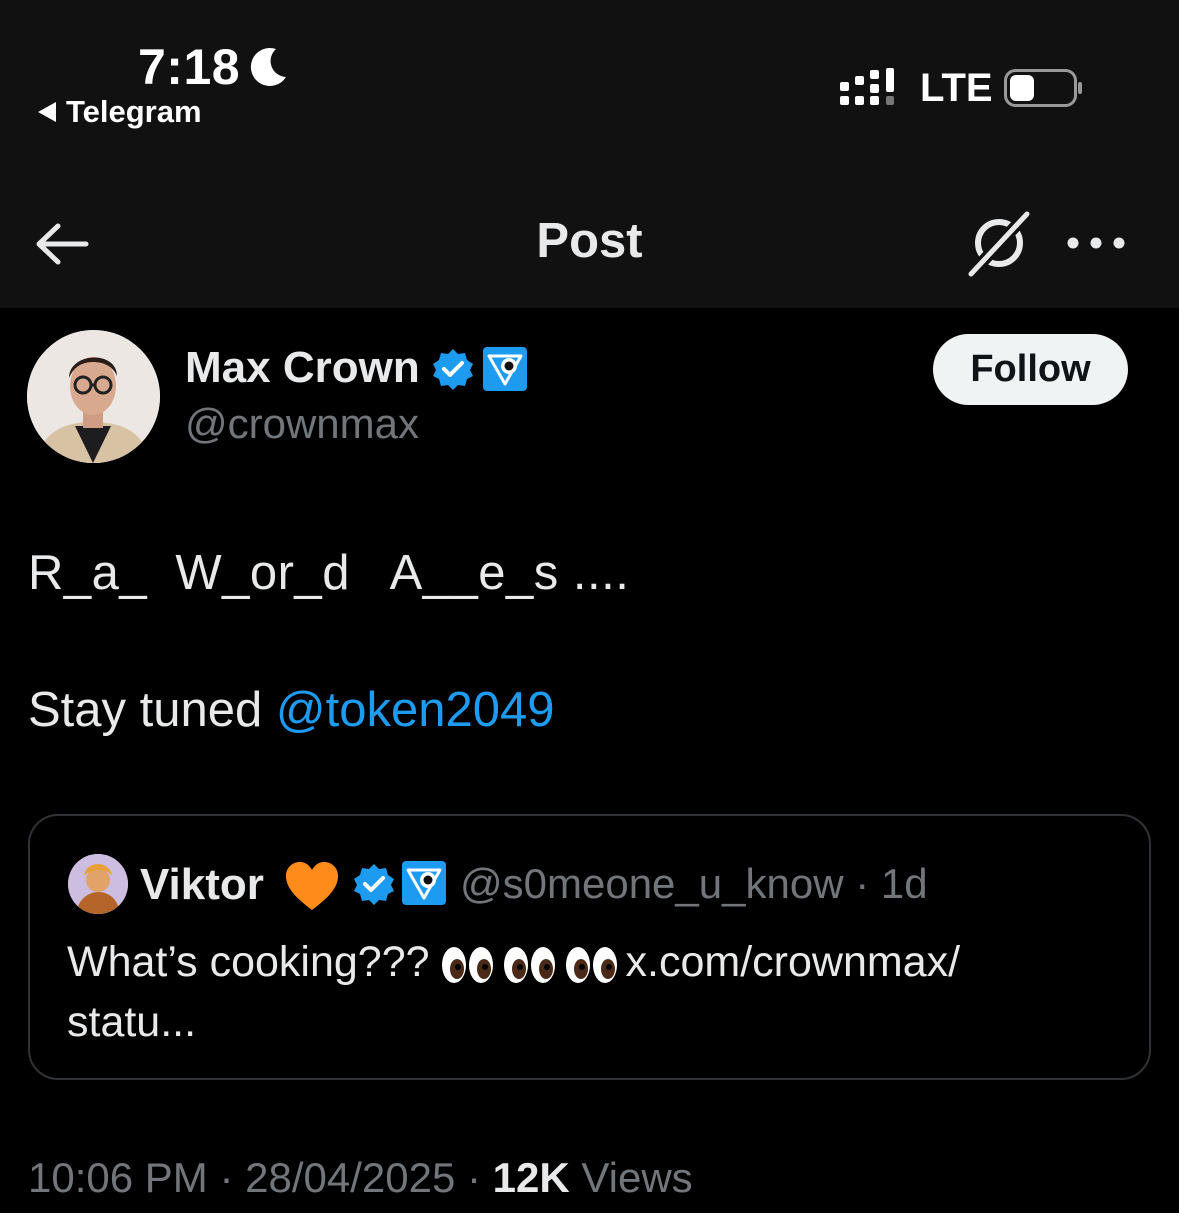  Describe the element at coordinates (202, 884) in the screenshot. I see `quote-author-name: Viktor` at that location.